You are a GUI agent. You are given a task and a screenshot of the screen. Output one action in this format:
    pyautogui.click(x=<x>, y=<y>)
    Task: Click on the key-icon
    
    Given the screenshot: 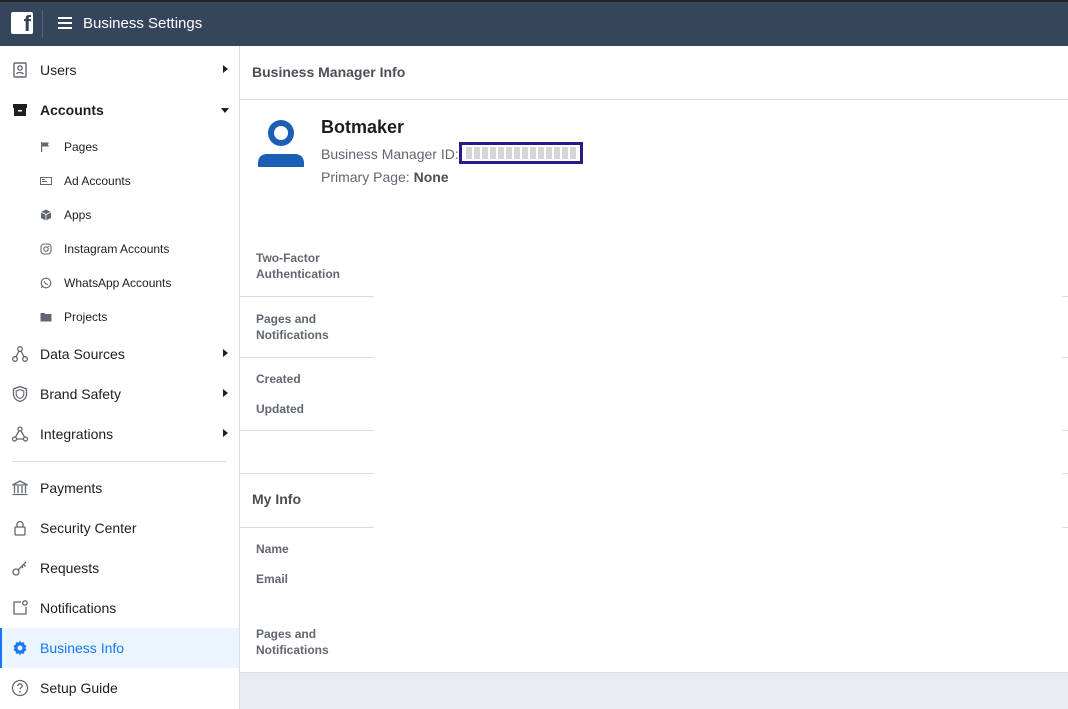 What is the action you would take?
    pyautogui.click(x=19, y=568)
    